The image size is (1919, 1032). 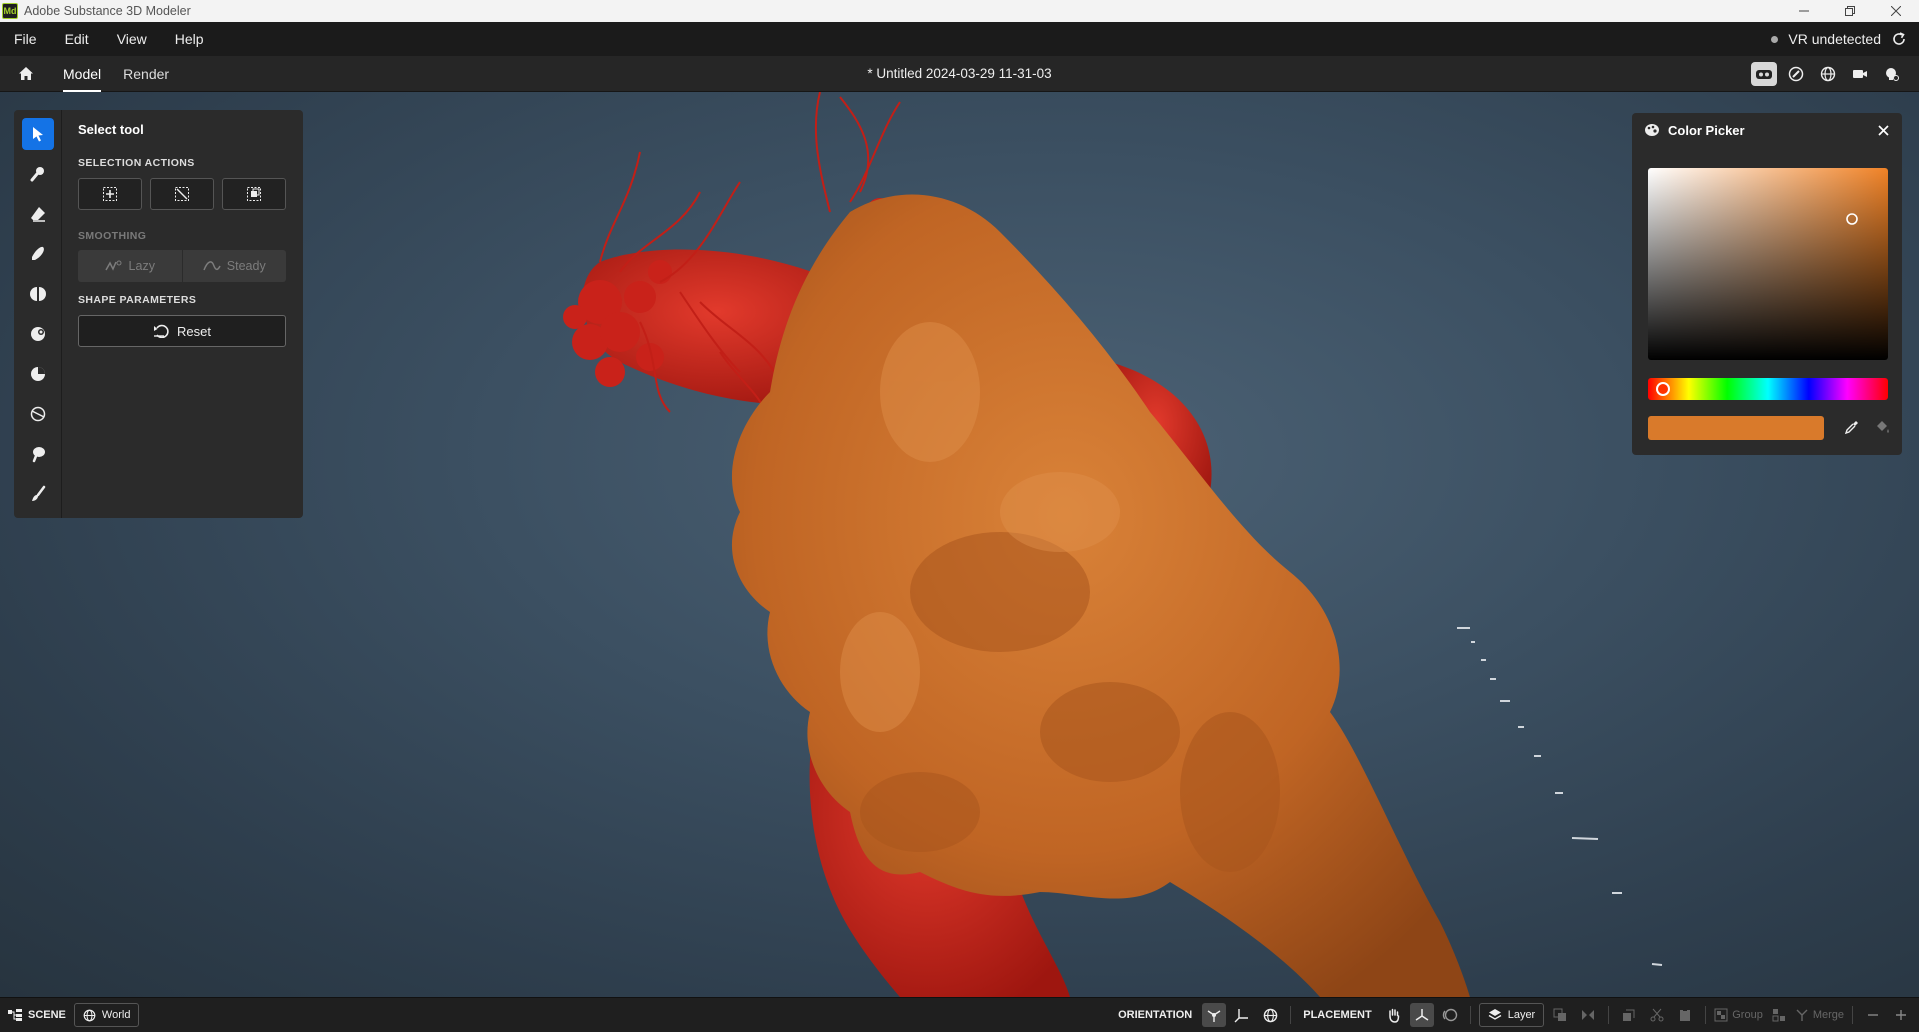 I want to click on smooth-tool-button, so click(x=38, y=254).